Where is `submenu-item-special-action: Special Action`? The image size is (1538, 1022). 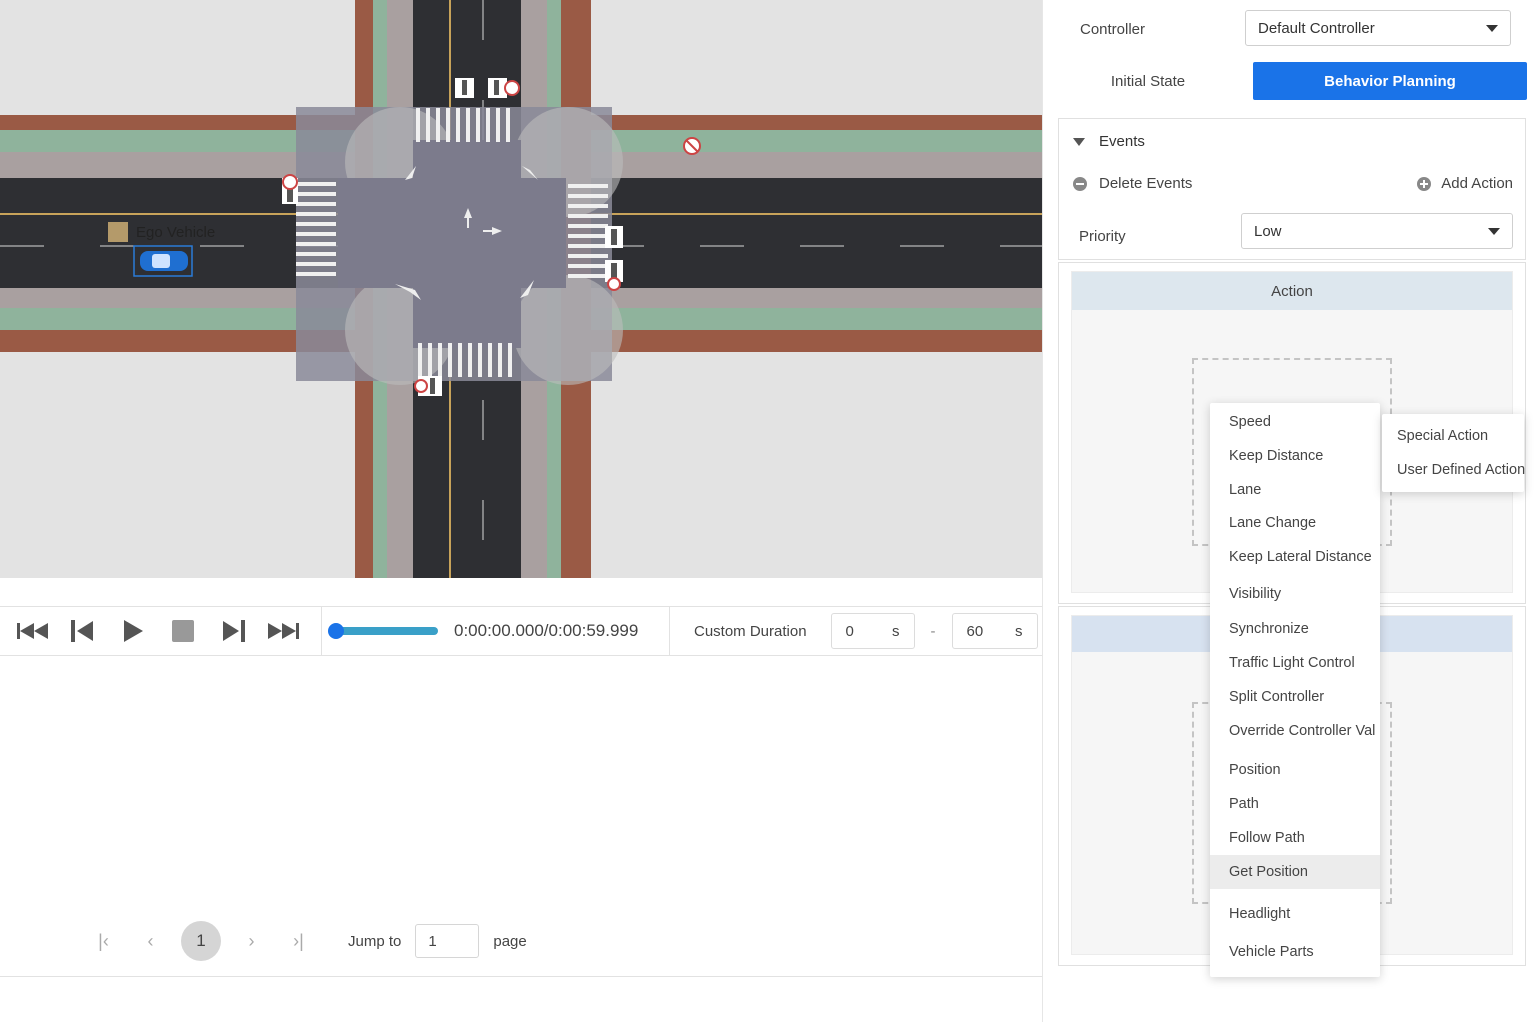 submenu-item-special-action: Special Action is located at coordinates (1453, 436).